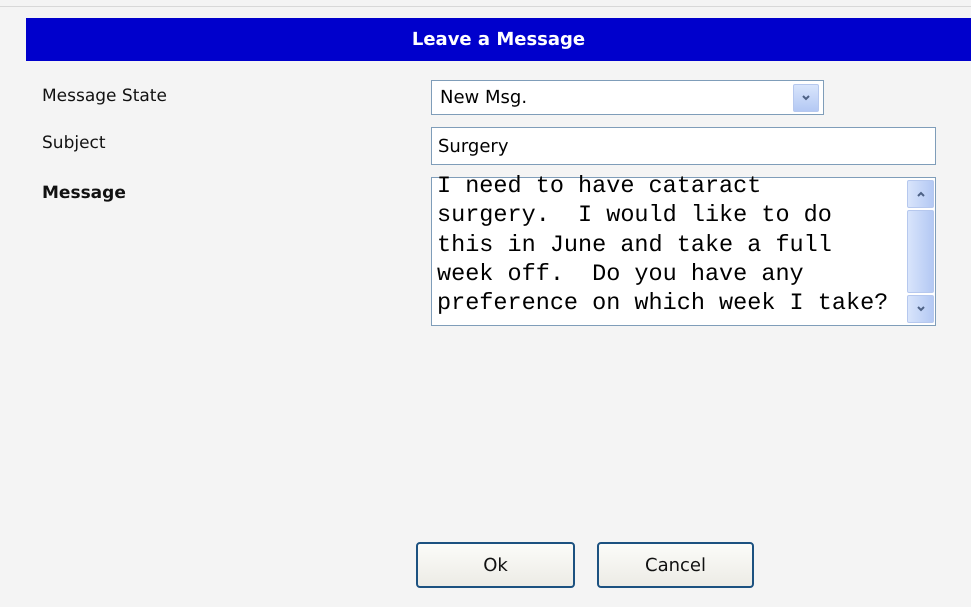  What do you see at coordinates (84, 193) in the screenshot?
I see `field-label: Message` at bounding box center [84, 193].